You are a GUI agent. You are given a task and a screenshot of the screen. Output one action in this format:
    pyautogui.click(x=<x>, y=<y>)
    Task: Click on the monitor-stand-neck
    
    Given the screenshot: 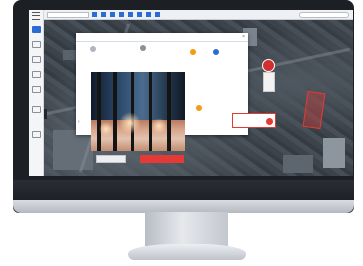 What is the action you would take?
    pyautogui.click(x=186, y=229)
    